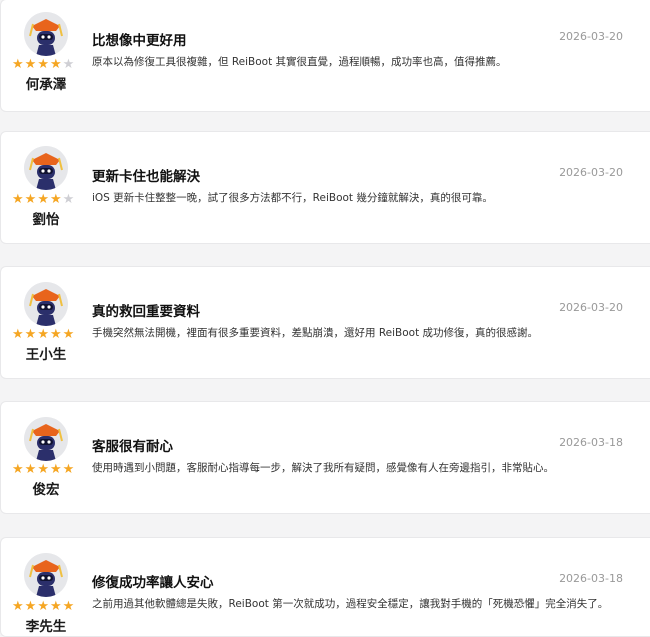 Image resolution: width=650 pixels, height=637 pixels. Describe the element at coordinates (132, 447) in the screenshot. I see `review-title: 客服很有耐心` at that location.